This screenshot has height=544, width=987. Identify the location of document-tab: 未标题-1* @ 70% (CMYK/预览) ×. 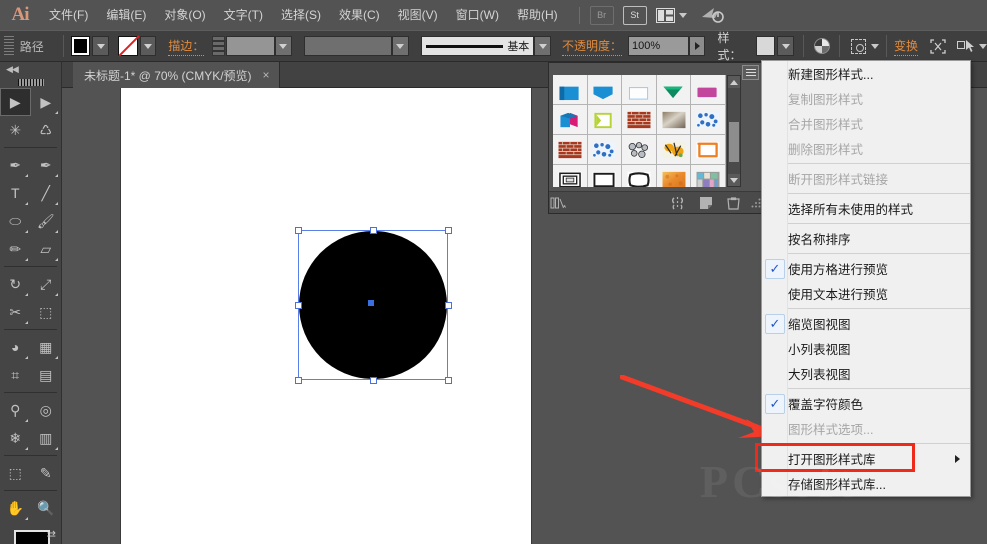
(176, 75).